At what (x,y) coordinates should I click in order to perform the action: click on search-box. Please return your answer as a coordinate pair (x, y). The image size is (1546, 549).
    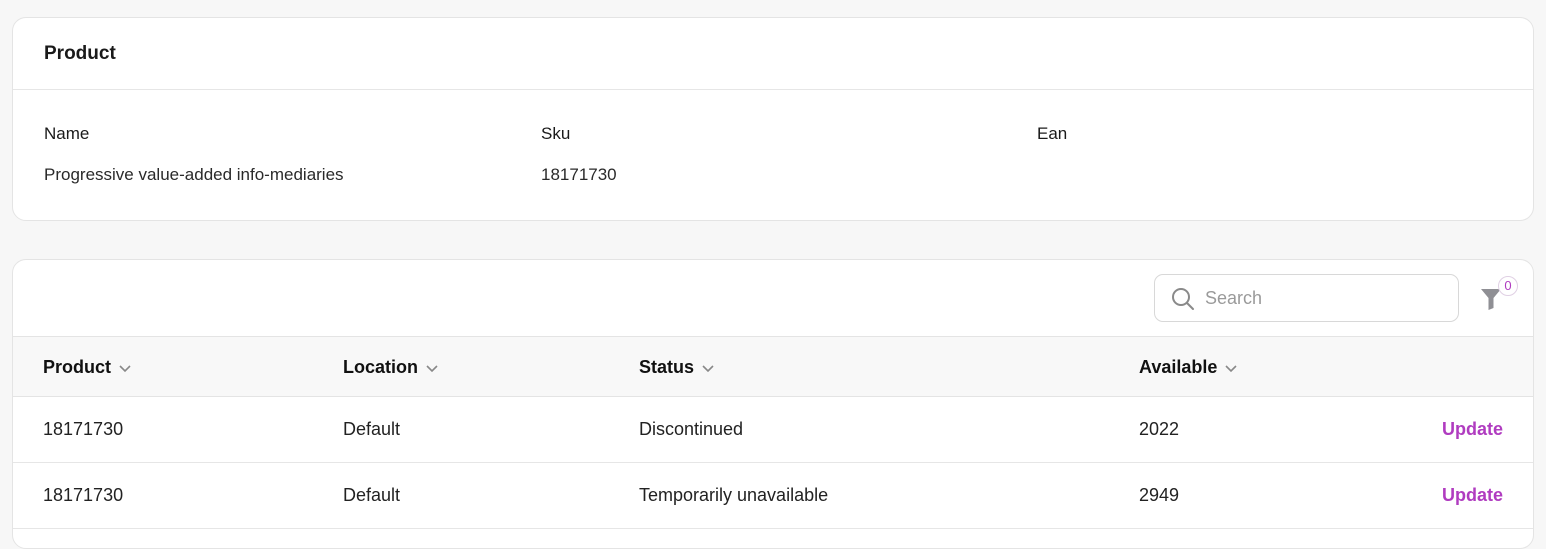
    Looking at the image, I should click on (1306, 298).